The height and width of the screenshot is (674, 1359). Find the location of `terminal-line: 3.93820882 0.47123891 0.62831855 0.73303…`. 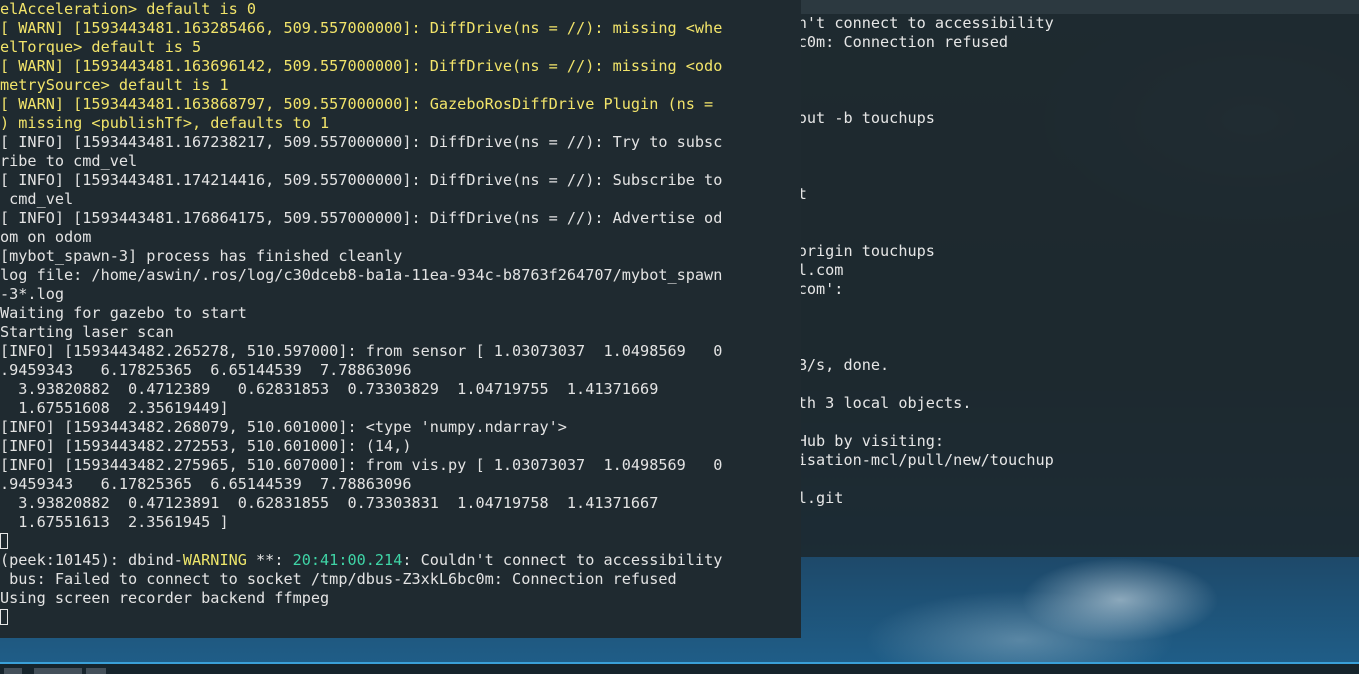

terminal-line: 3.93820882 0.47123891 0.62831855 0.73303… is located at coordinates (400, 503).